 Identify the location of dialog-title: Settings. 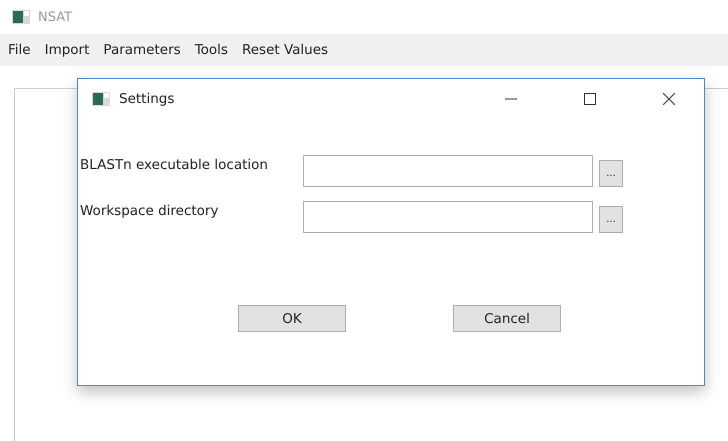
(147, 99).